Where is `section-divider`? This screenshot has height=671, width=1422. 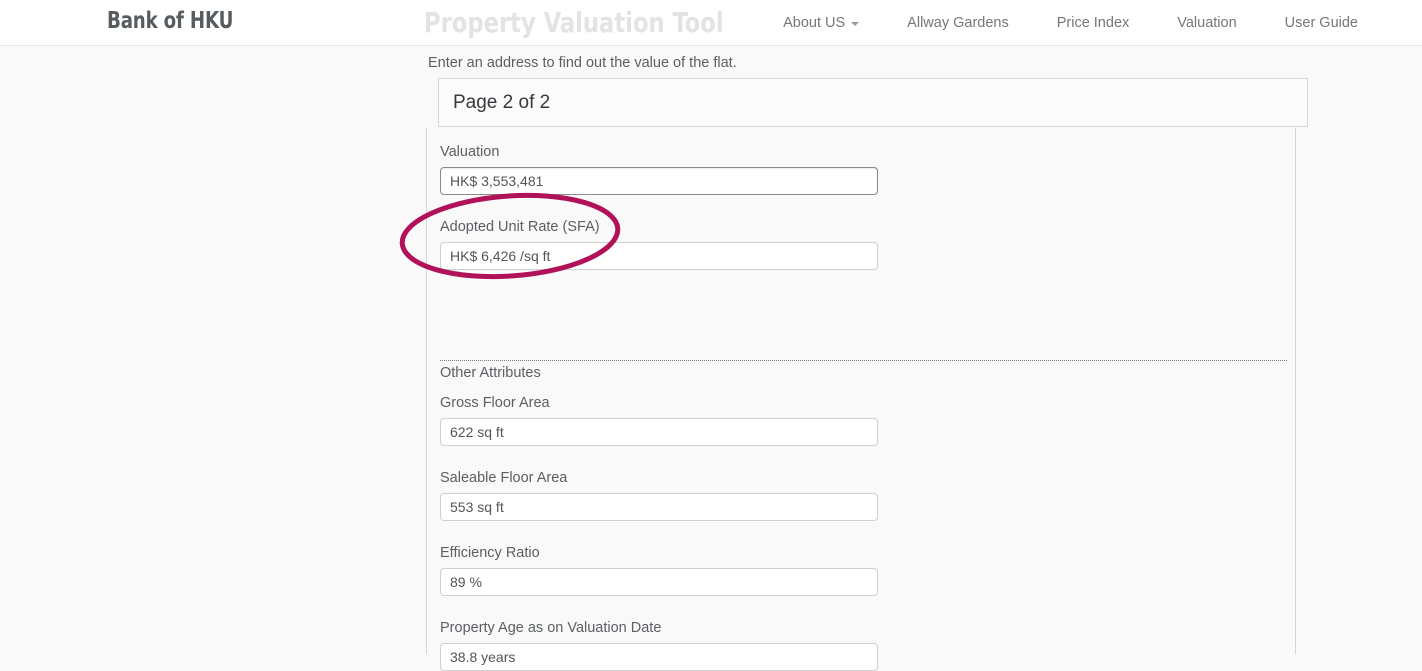 section-divider is located at coordinates (863, 360).